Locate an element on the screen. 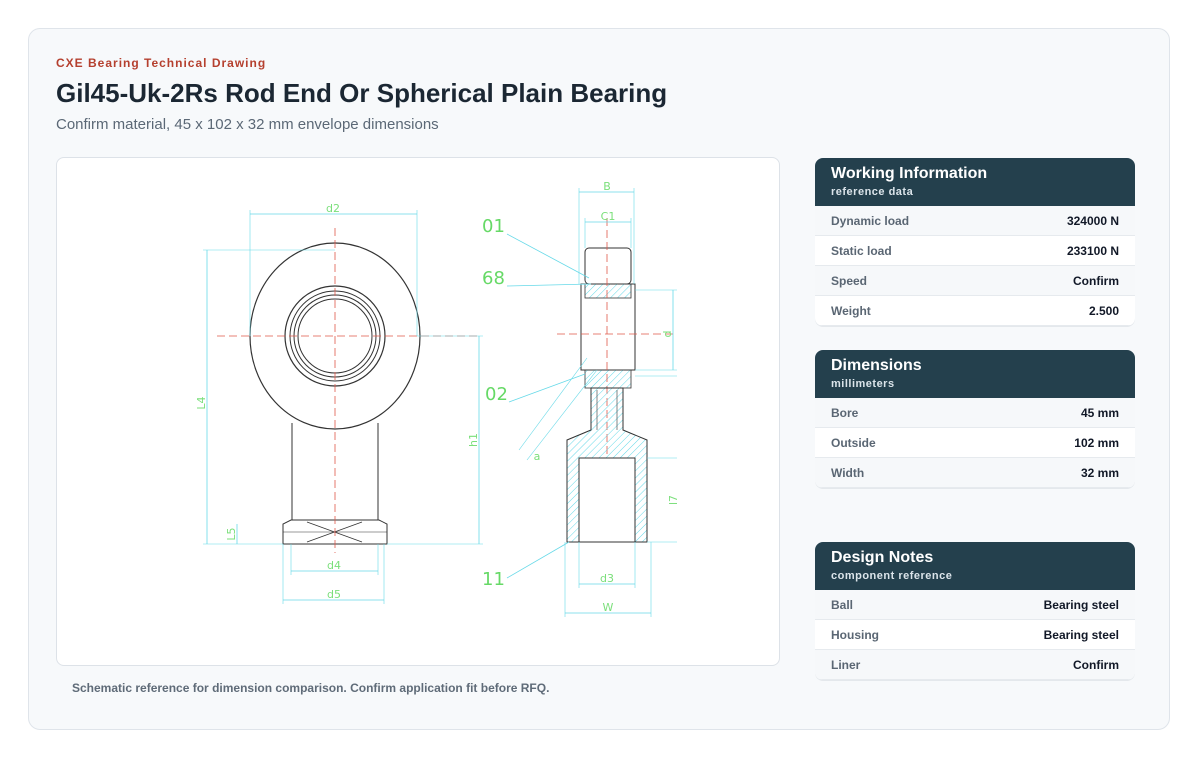  working-information-header: Working Information reference data is located at coordinates (975, 182).